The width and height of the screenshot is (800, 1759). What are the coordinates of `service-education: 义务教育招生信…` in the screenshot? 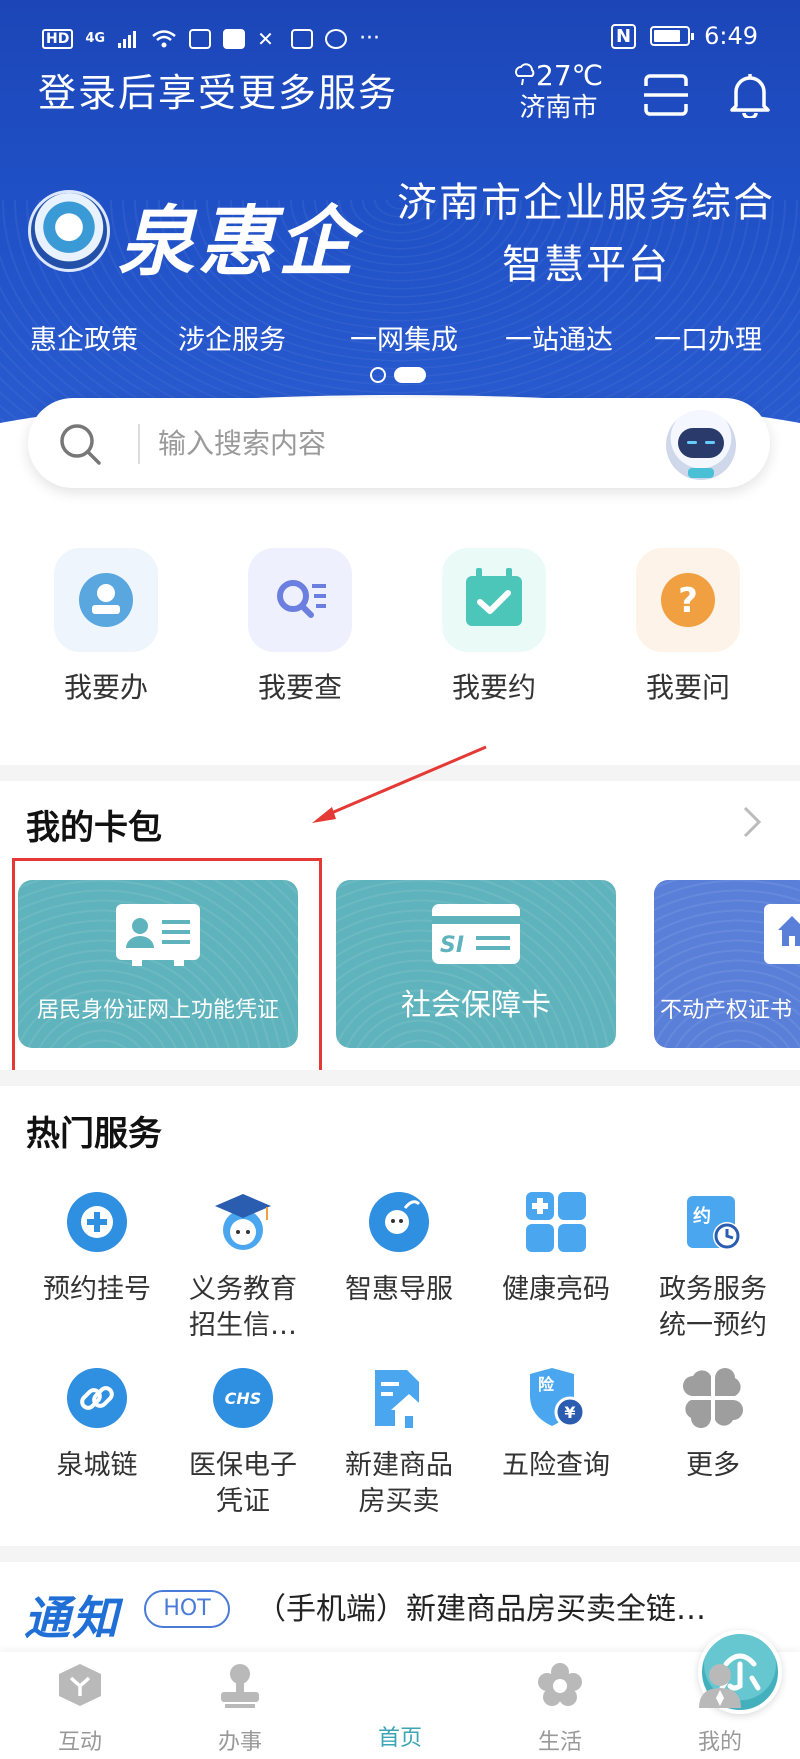 It's located at (243, 1267).